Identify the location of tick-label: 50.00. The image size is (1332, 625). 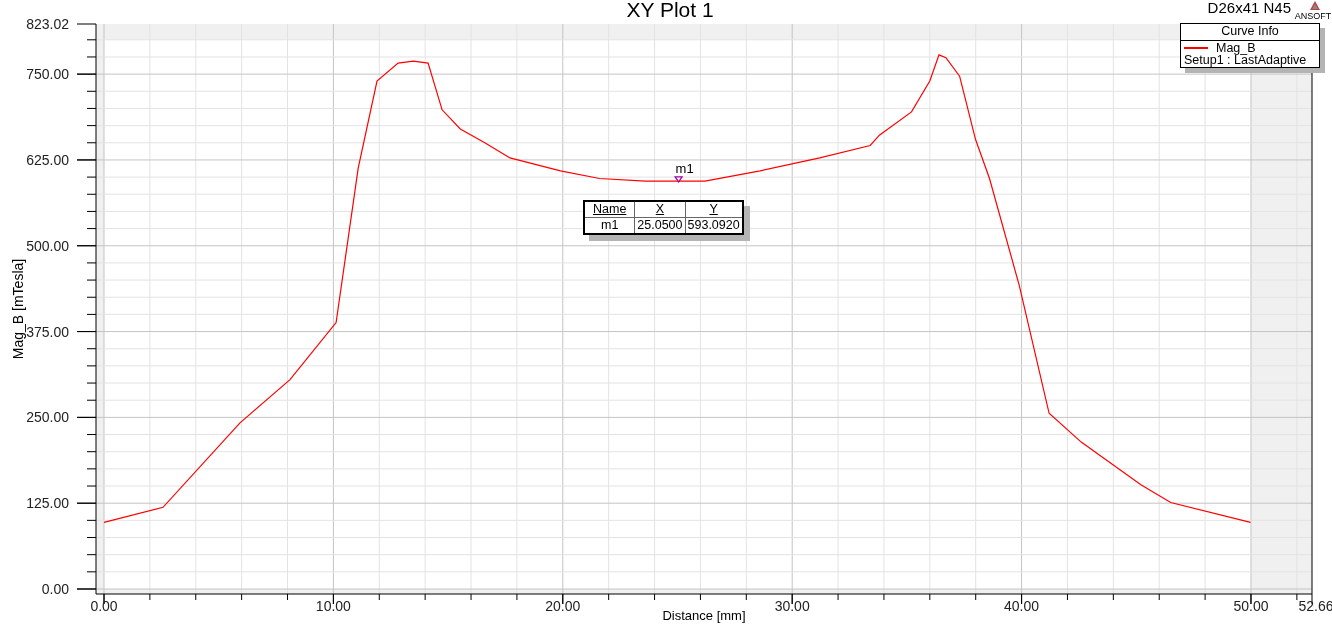
(1251, 606).